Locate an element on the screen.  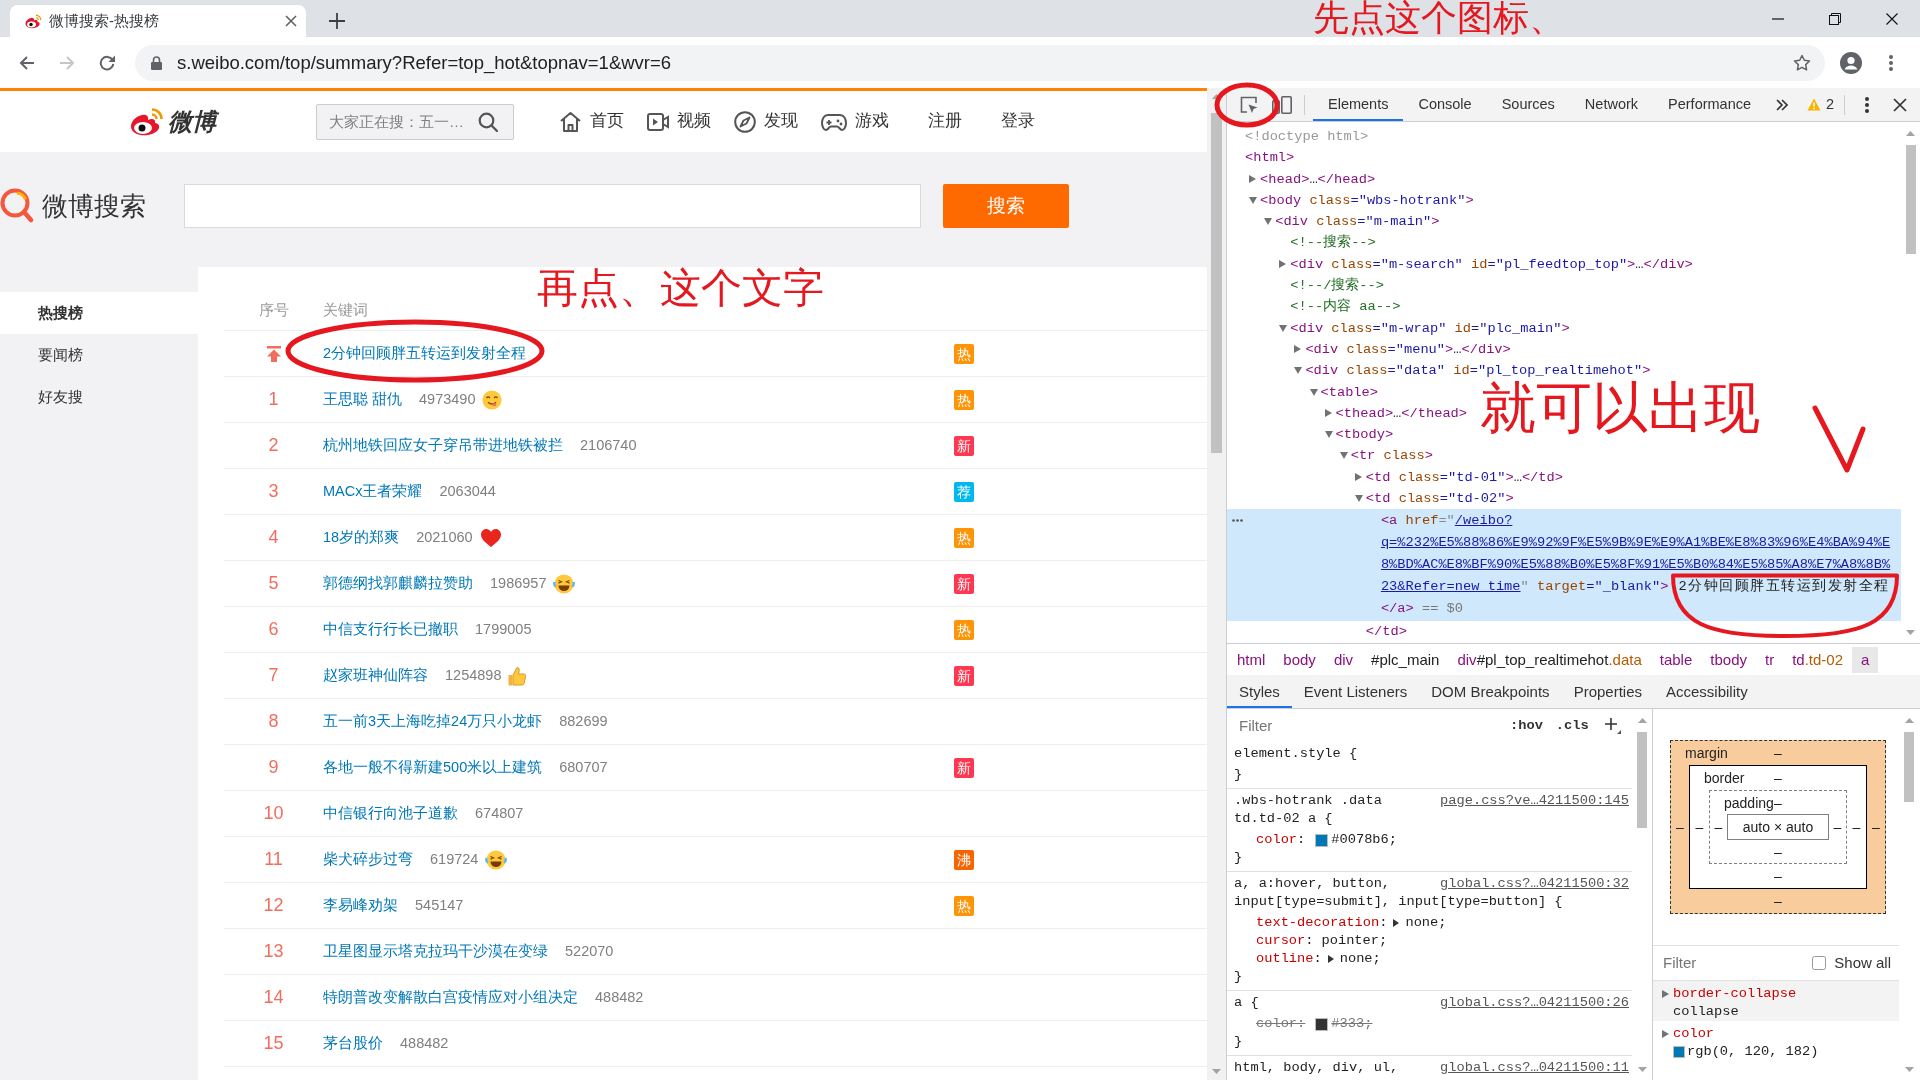
ellipsis-icon is located at coordinates (1237, 521).